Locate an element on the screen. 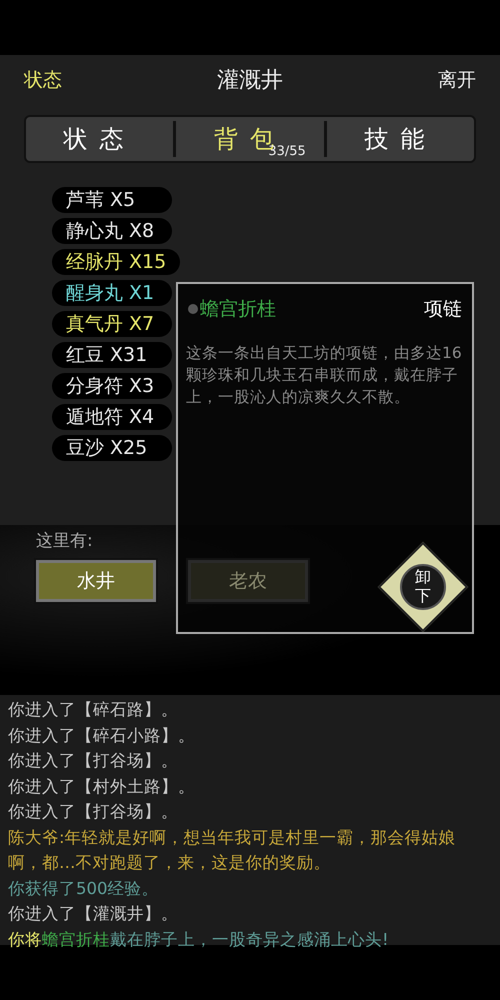 This screenshot has height=1000, width=500. inventory-item: 豆沙 X25 is located at coordinates (112, 448).